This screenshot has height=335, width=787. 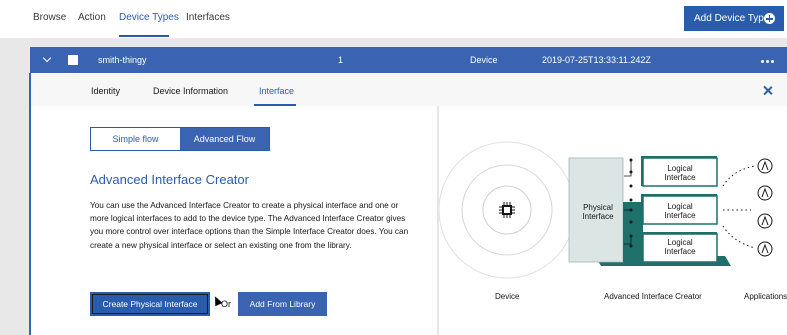 I want to click on row-timestamp: 2019-07-25T13:33:11.242Z, so click(x=596, y=60).